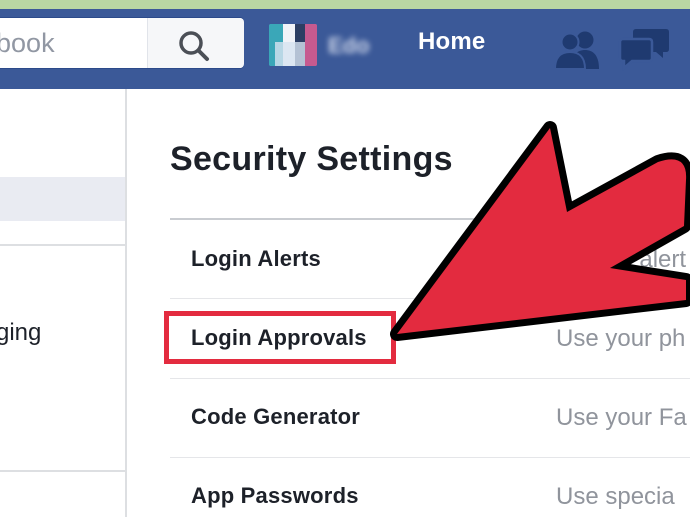 Image resolution: width=690 pixels, height=517 pixels. What do you see at coordinates (430, 219) in the screenshot?
I see `title-divider` at bounding box center [430, 219].